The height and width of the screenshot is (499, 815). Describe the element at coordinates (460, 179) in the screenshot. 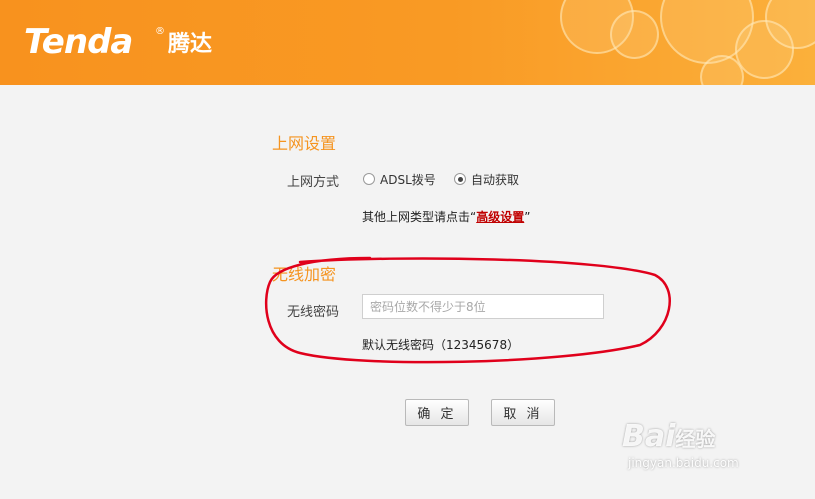

I see `auto-radio` at that location.